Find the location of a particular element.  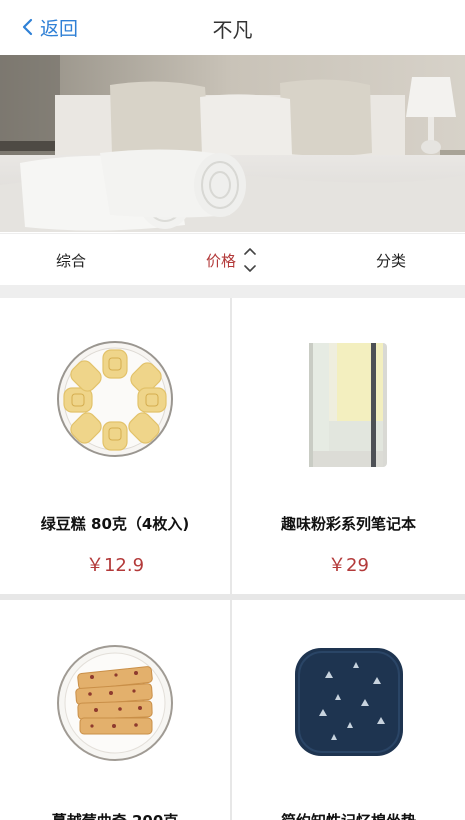

product-name: 蔓越莓曲奇 200克 is located at coordinates (115, 815).